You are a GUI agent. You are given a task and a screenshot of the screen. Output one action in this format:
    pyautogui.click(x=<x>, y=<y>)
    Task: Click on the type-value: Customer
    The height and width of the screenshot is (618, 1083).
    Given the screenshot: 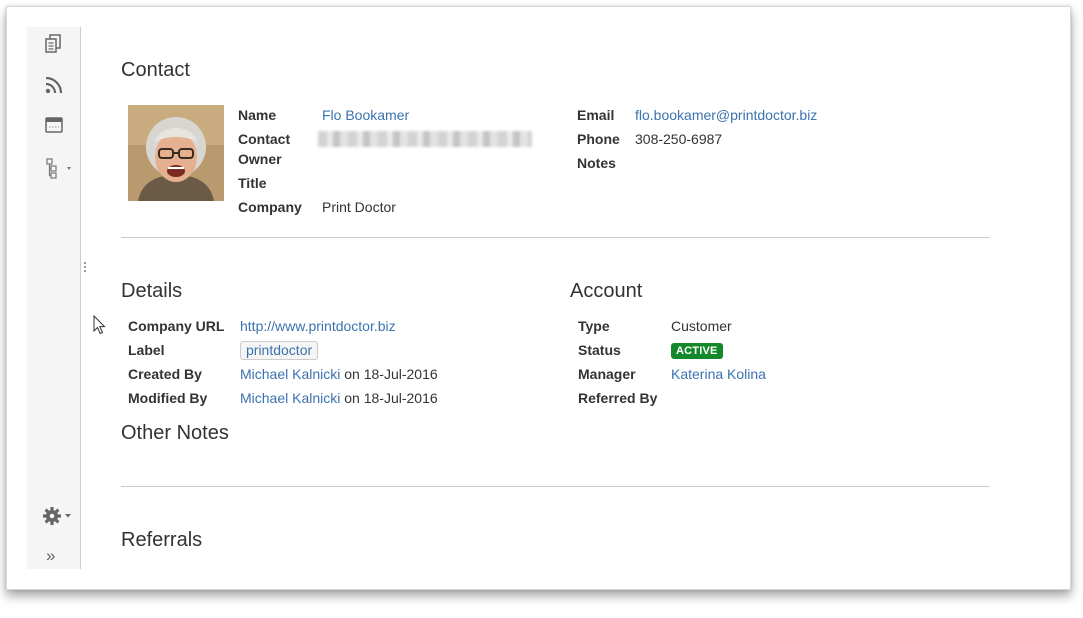 What is the action you would take?
    pyautogui.click(x=701, y=326)
    